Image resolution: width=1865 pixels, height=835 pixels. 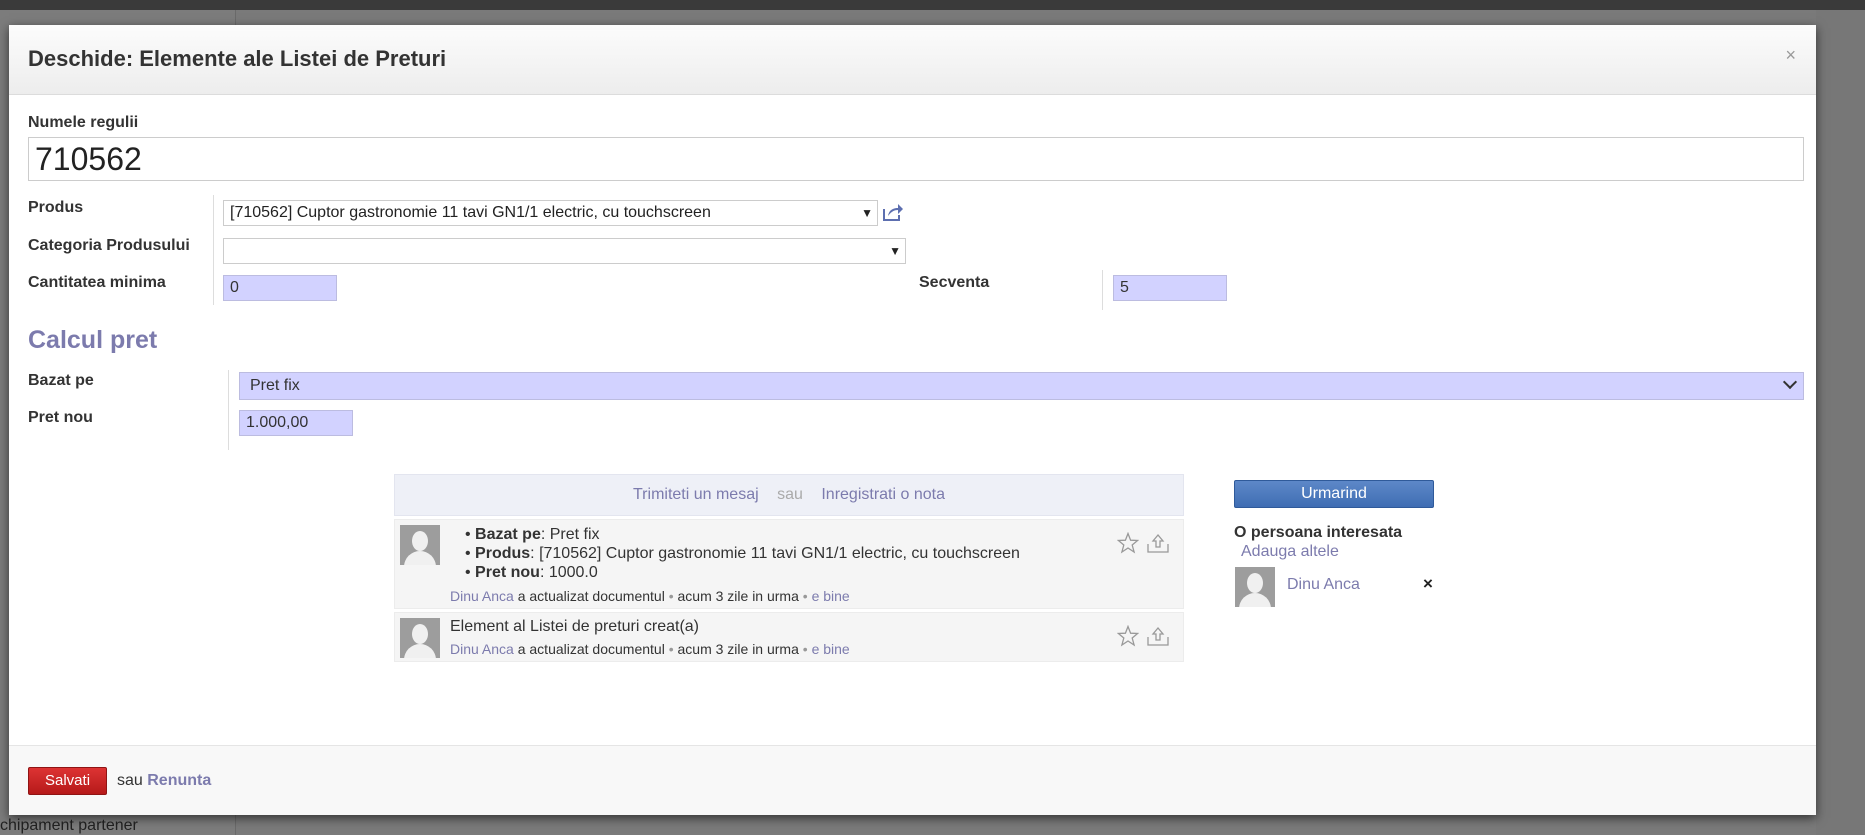 I want to click on based-on-select: Pret fix, so click(x=1021, y=386).